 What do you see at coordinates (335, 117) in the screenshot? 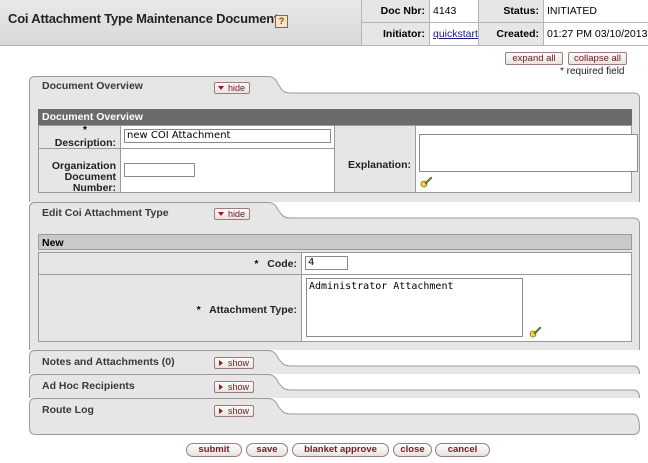
I see `document-overview-section-title: Document Overview` at bounding box center [335, 117].